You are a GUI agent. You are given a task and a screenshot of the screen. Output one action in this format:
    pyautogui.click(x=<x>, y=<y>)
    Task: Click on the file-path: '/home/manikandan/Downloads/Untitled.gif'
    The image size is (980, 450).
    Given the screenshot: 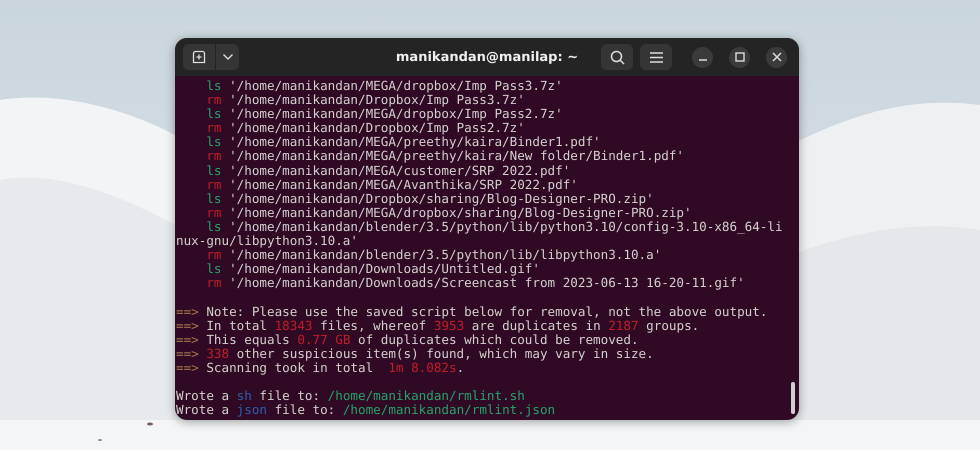 What is the action you would take?
    pyautogui.click(x=384, y=268)
    